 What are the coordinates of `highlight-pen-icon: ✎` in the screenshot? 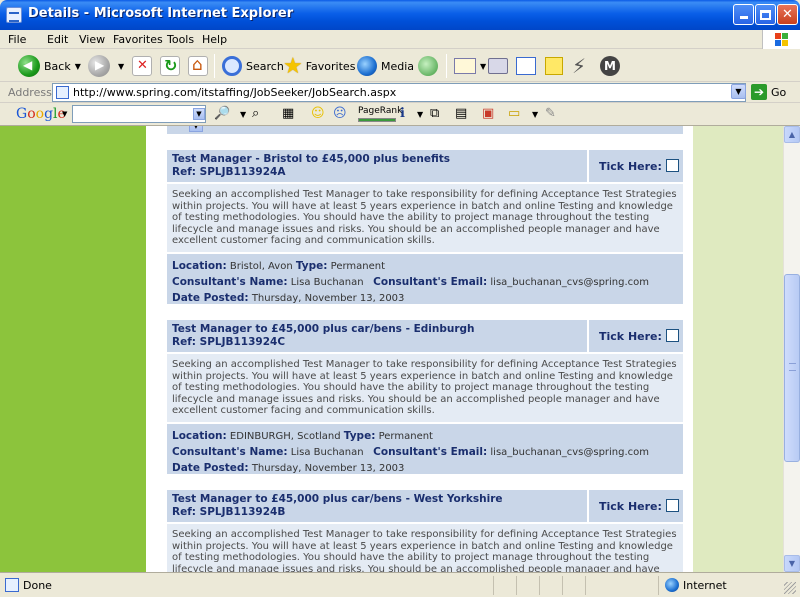 It's located at (550, 113).